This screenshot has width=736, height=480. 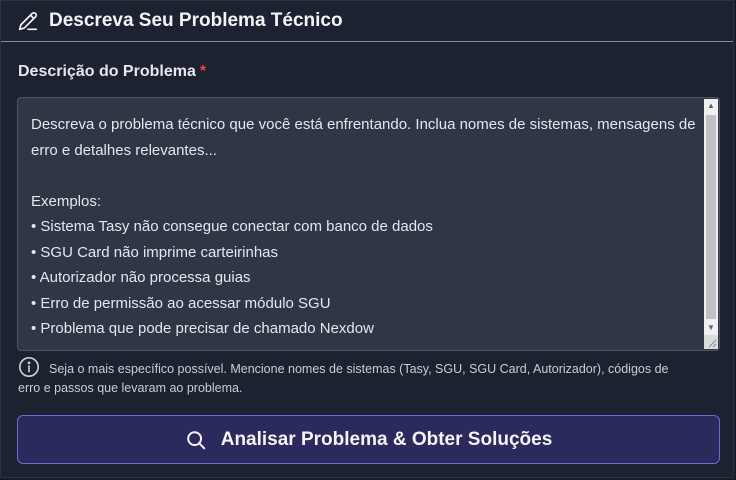 What do you see at coordinates (711, 342) in the screenshot?
I see `resize-handle` at bounding box center [711, 342].